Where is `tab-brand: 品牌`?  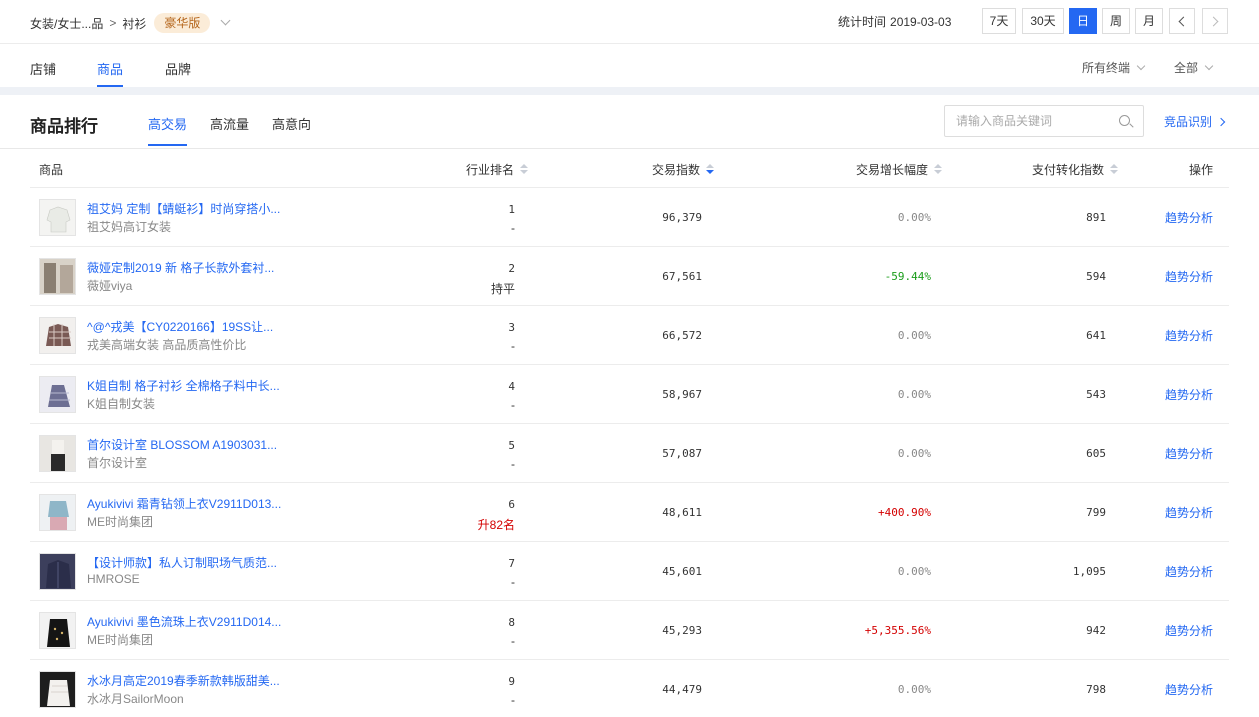
tab-brand: 品牌 is located at coordinates (178, 68).